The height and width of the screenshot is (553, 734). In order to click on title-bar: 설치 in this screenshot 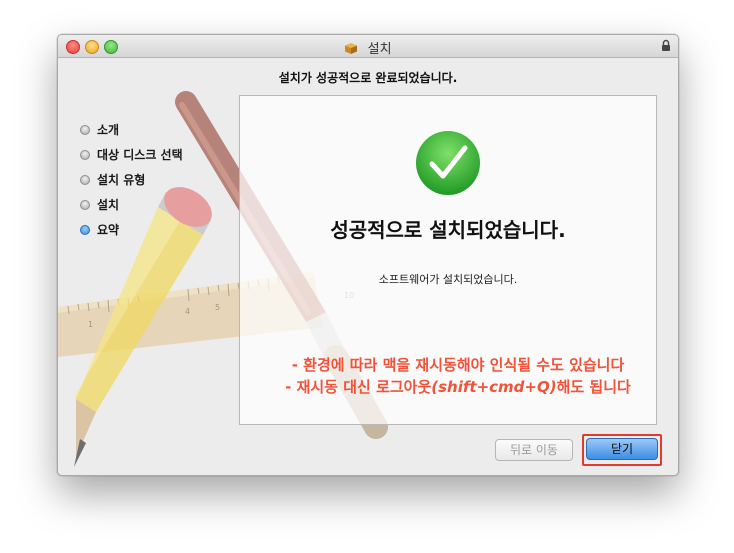, I will do `click(368, 46)`.